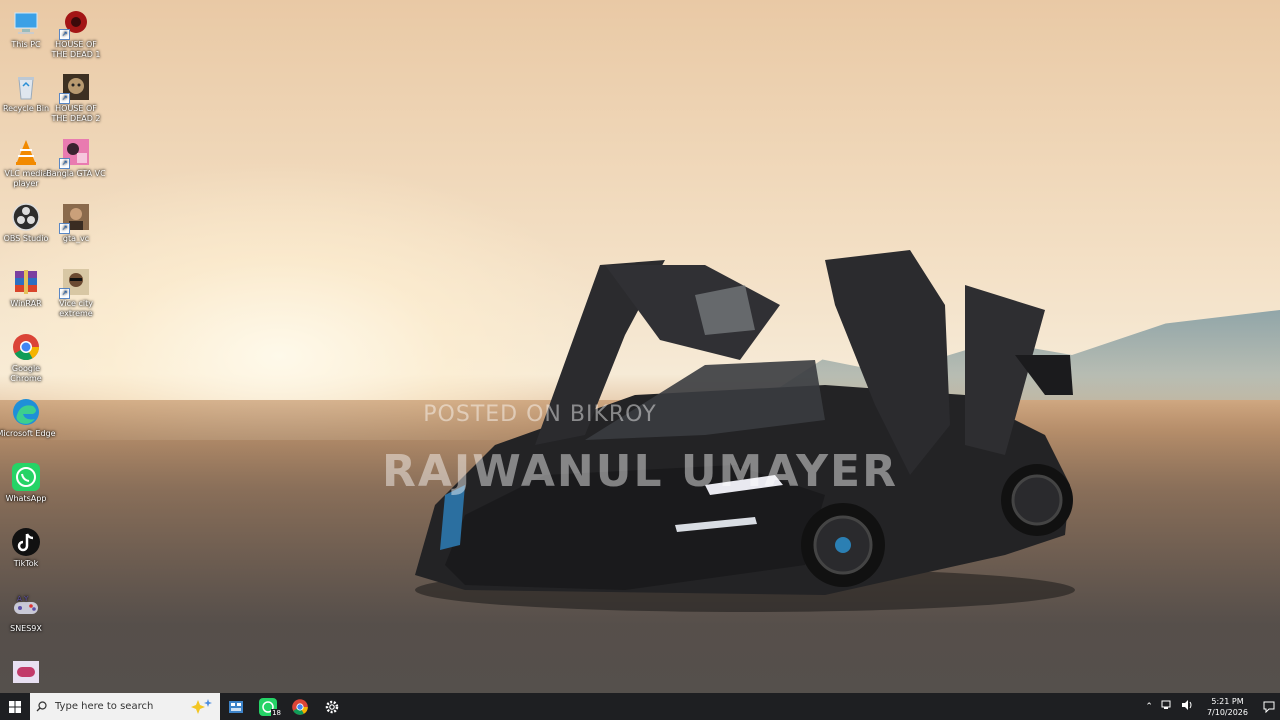 The height and width of the screenshot is (720, 1280). I want to click on search-highlights-icon, so click(201, 706).